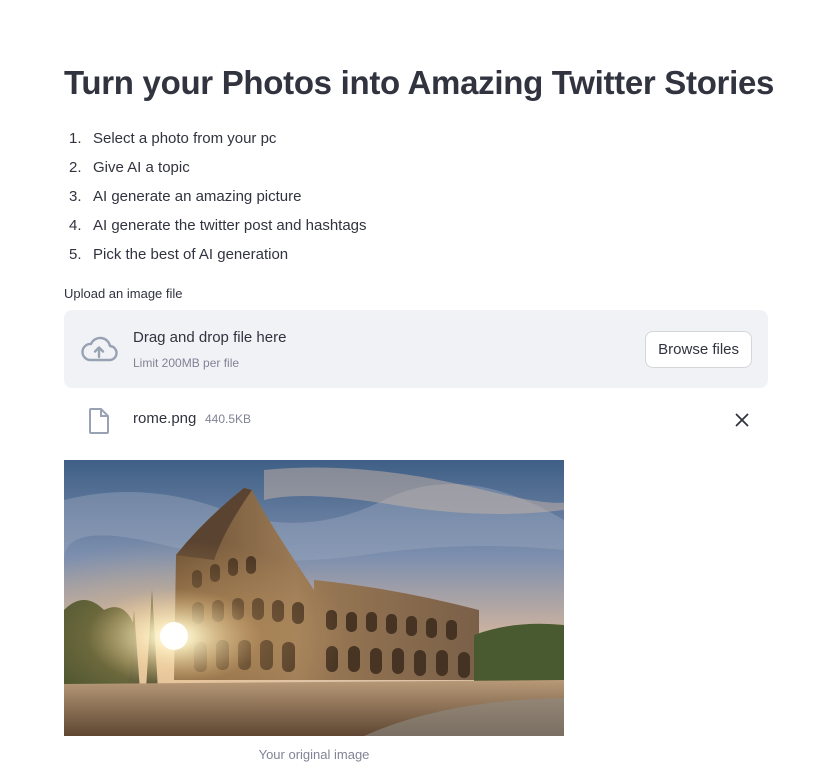 The width and height of the screenshot is (840, 779). What do you see at coordinates (416, 420) in the screenshot?
I see `uploaded-file-row: rome.png 440.5KB` at bounding box center [416, 420].